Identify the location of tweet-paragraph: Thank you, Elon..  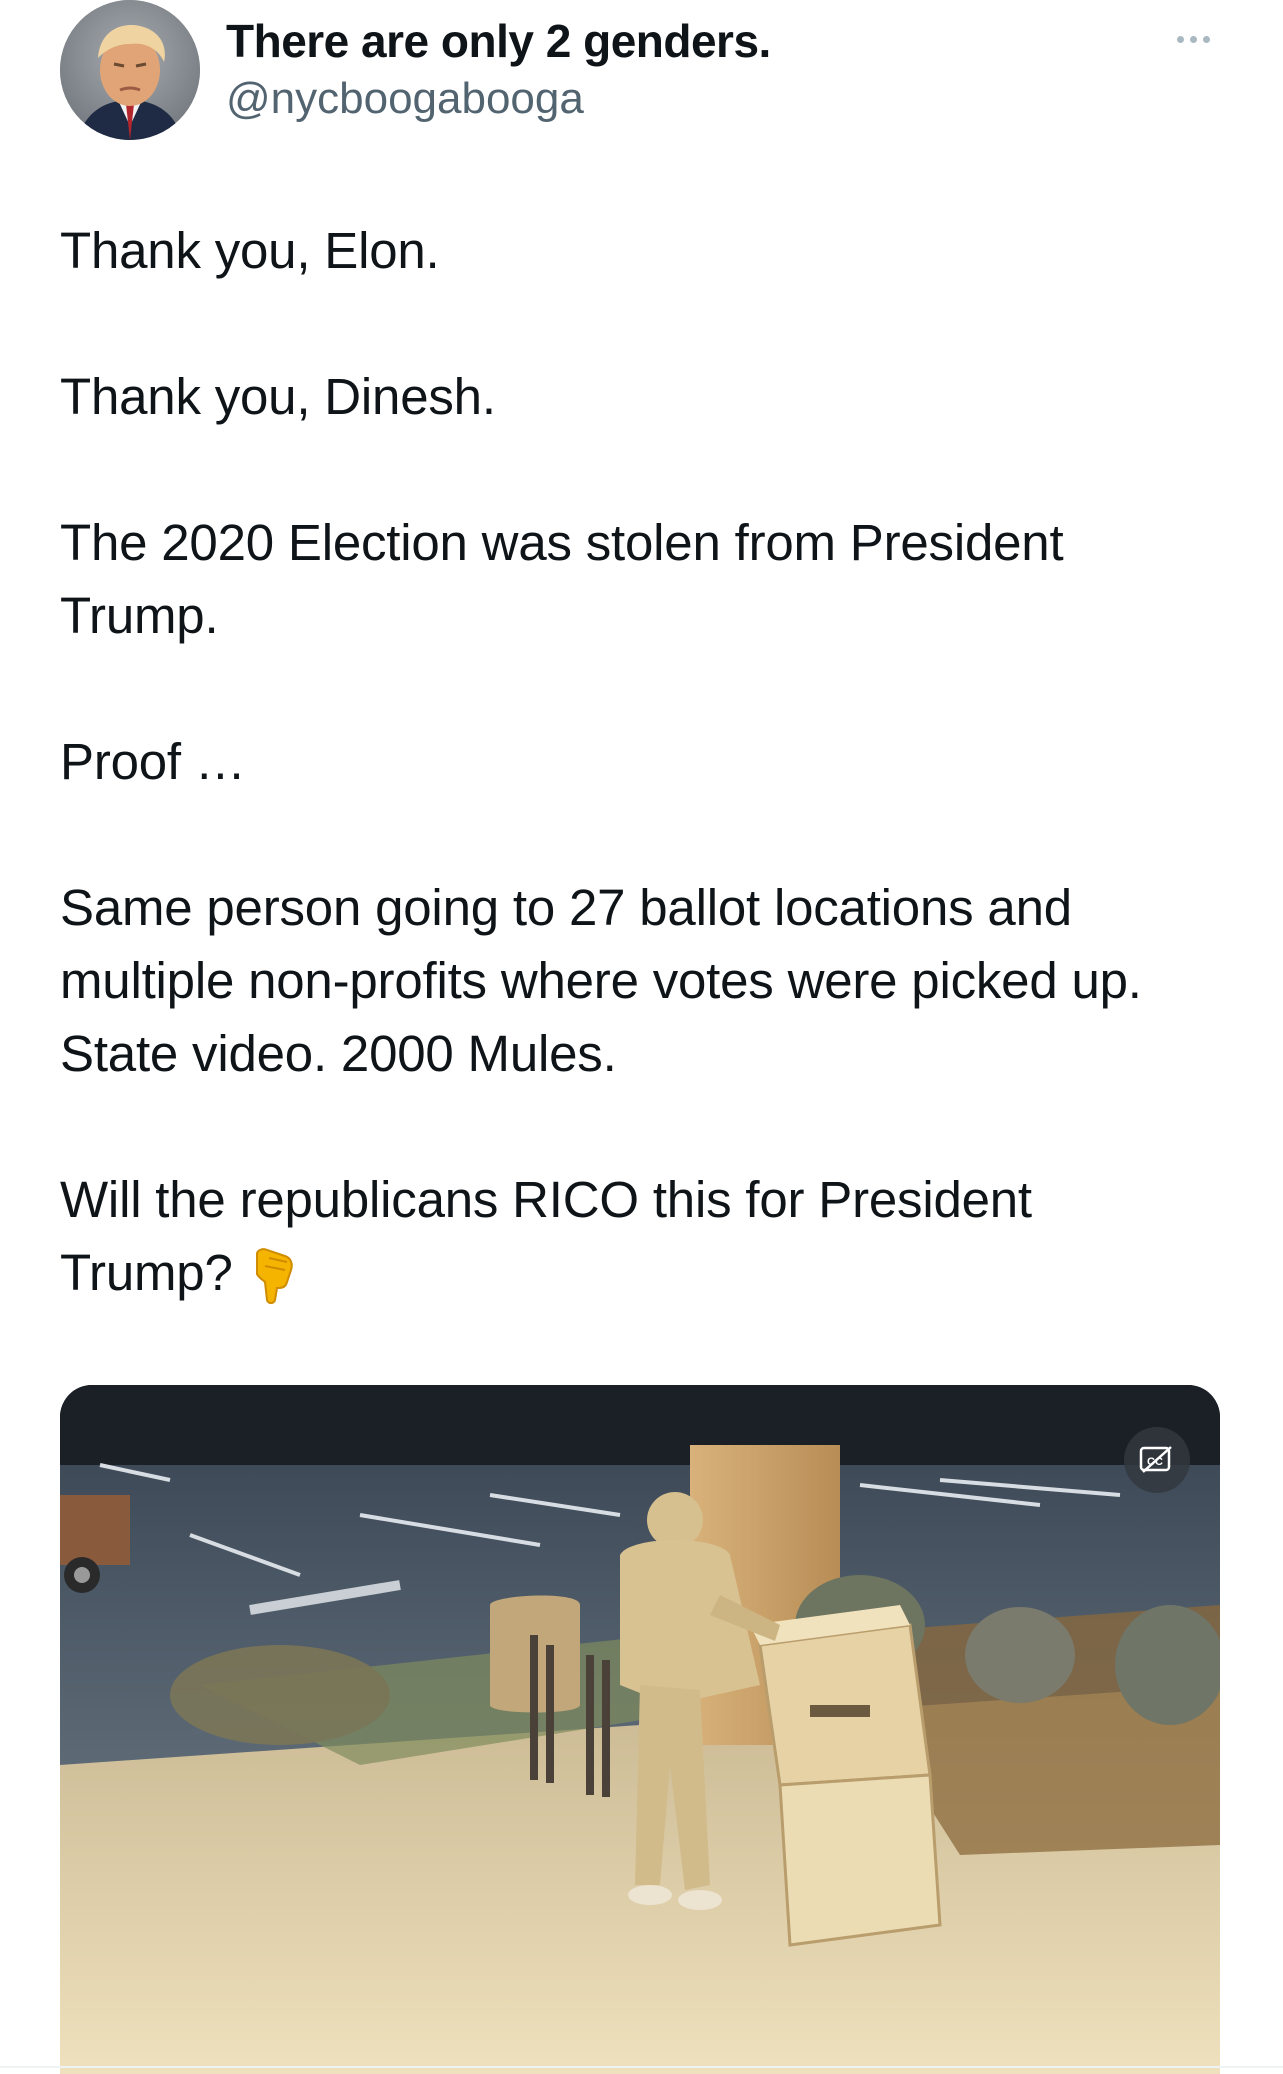
(250, 250).